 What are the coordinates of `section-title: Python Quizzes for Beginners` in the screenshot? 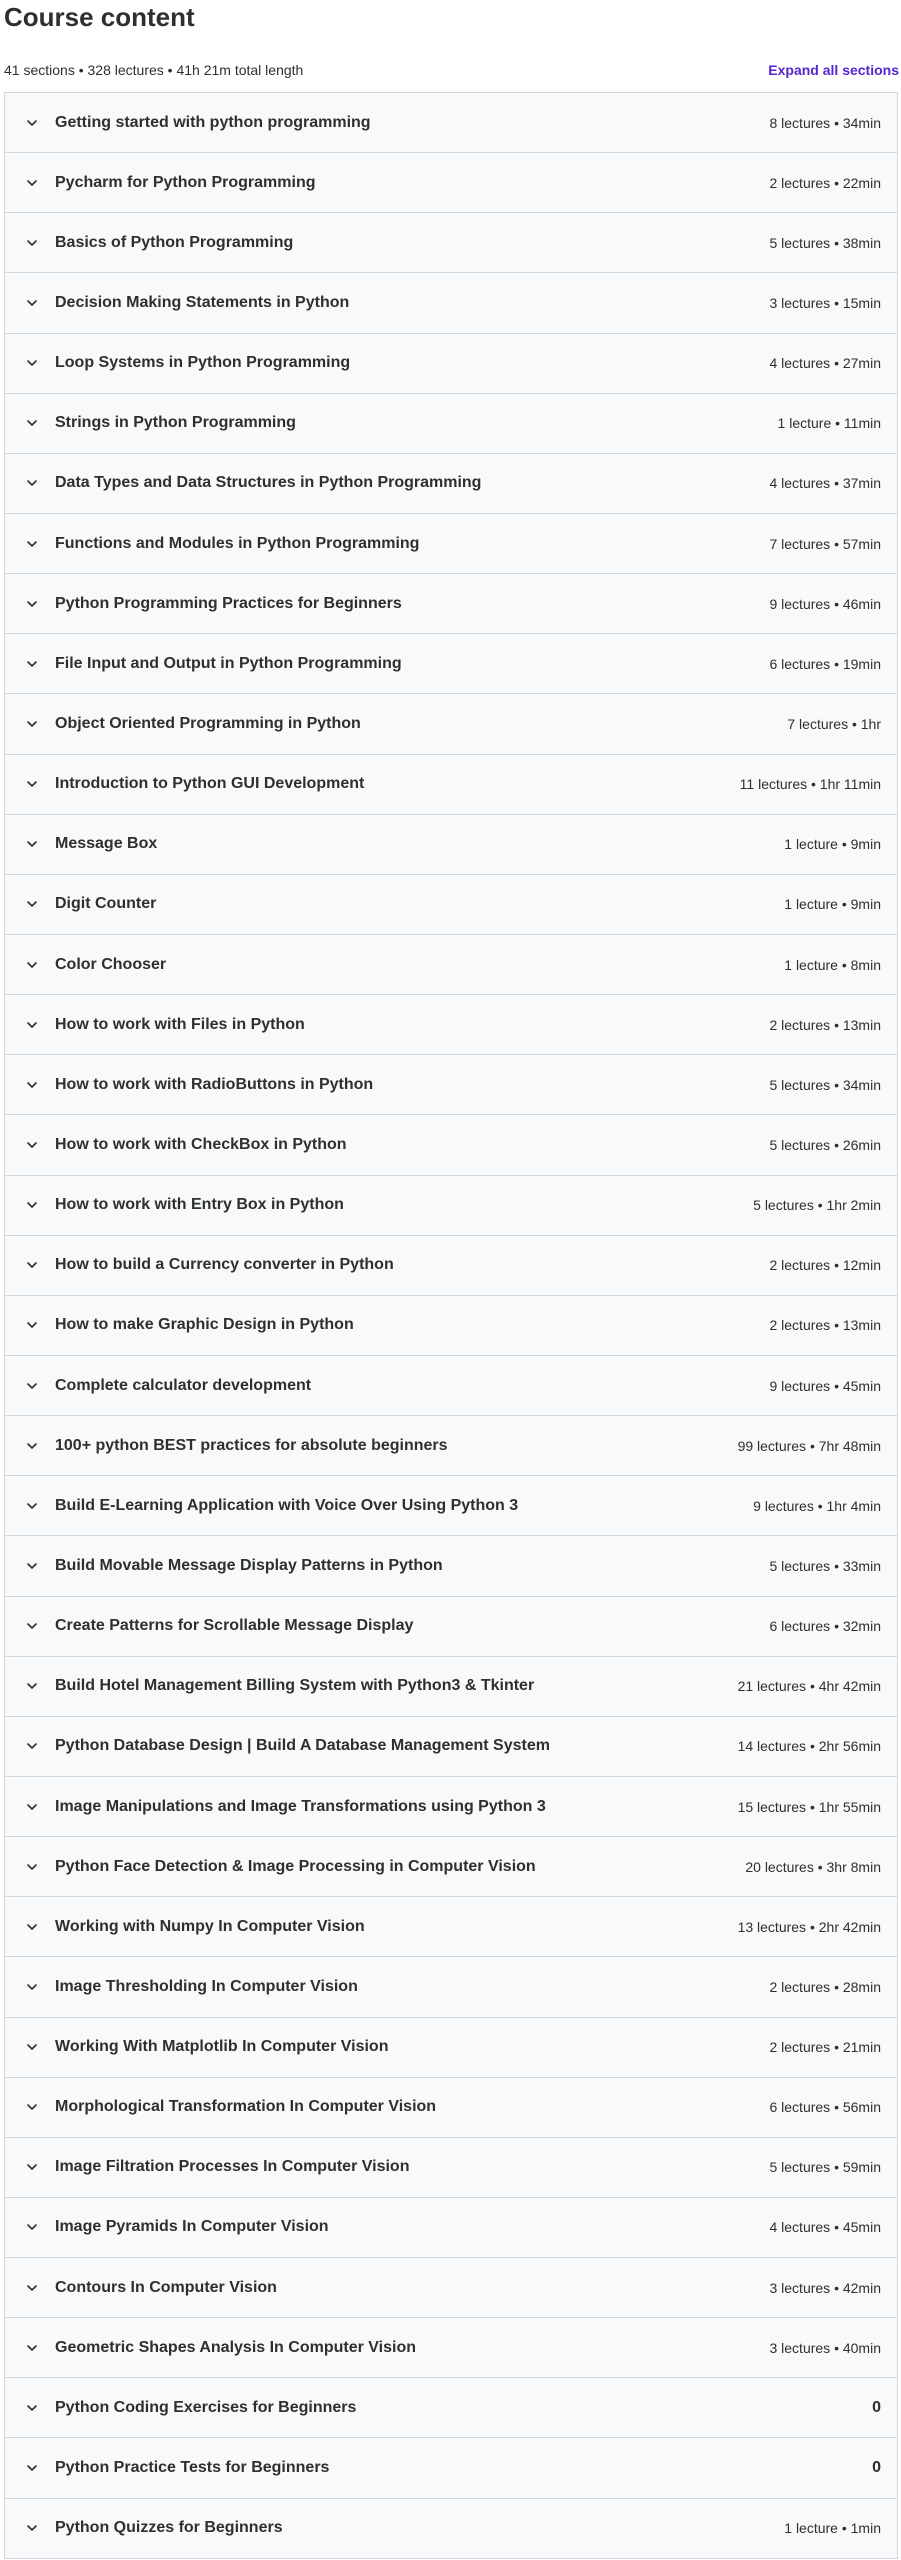 It's located at (169, 2528).